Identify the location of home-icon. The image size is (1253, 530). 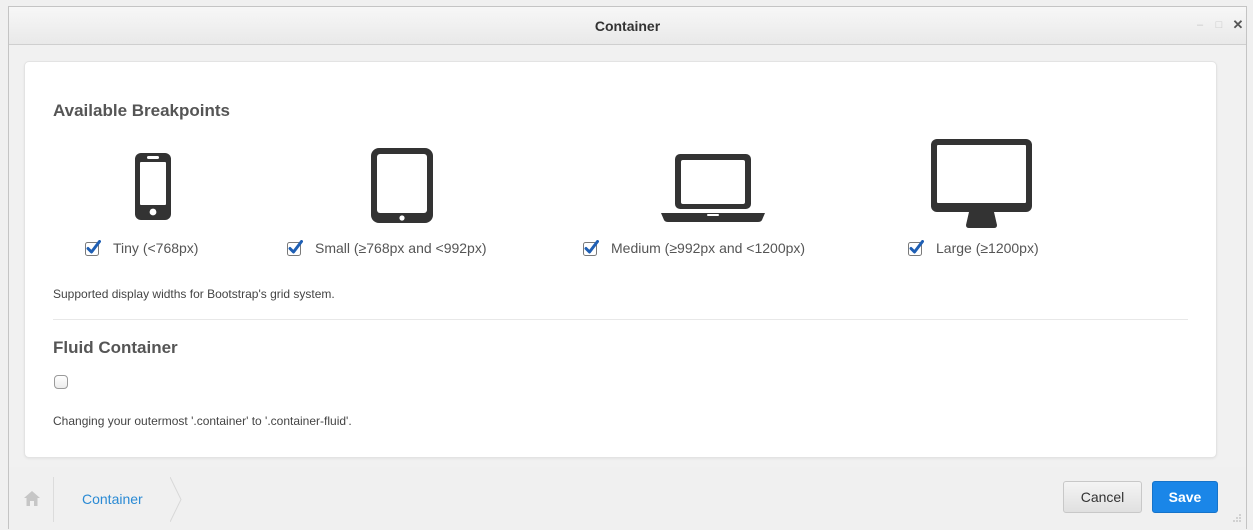
(32, 498).